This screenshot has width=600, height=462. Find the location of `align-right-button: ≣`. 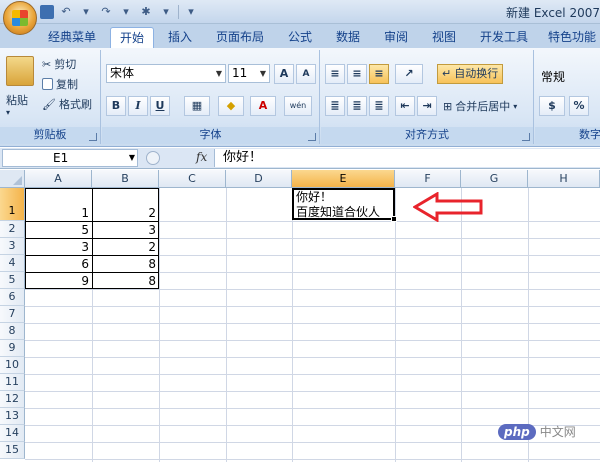

align-right-button: ≣ is located at coordinates (379, 106).